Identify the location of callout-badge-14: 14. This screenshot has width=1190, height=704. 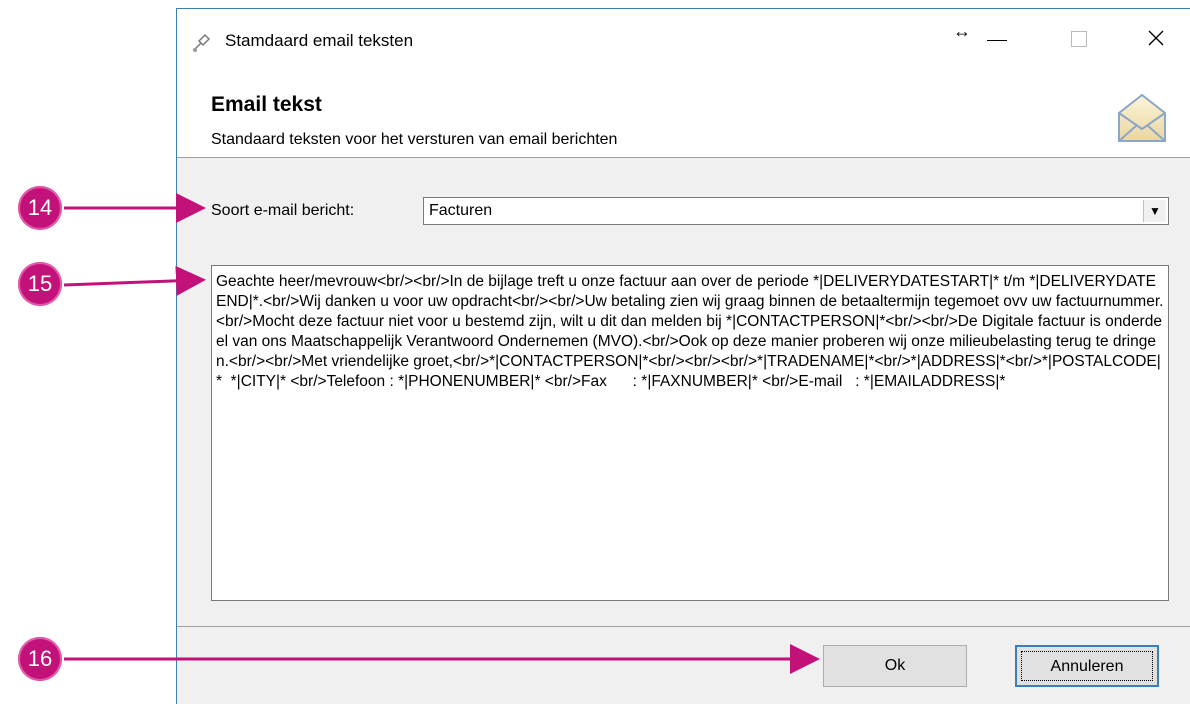
(40, 208).